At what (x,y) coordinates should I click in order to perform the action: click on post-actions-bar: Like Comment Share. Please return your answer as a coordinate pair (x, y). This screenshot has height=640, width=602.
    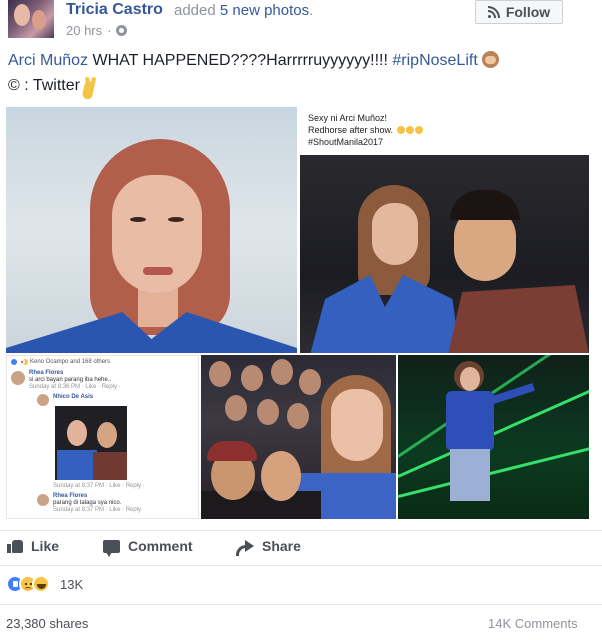
    Looking at the image, I should click on (301, 549).